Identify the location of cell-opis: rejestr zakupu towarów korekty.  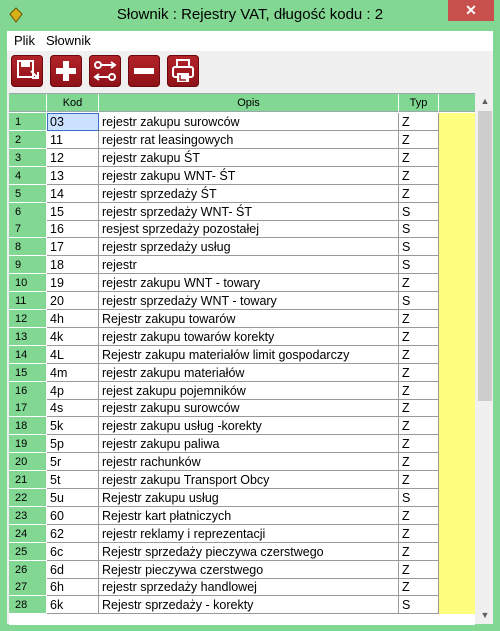
(249, 336).